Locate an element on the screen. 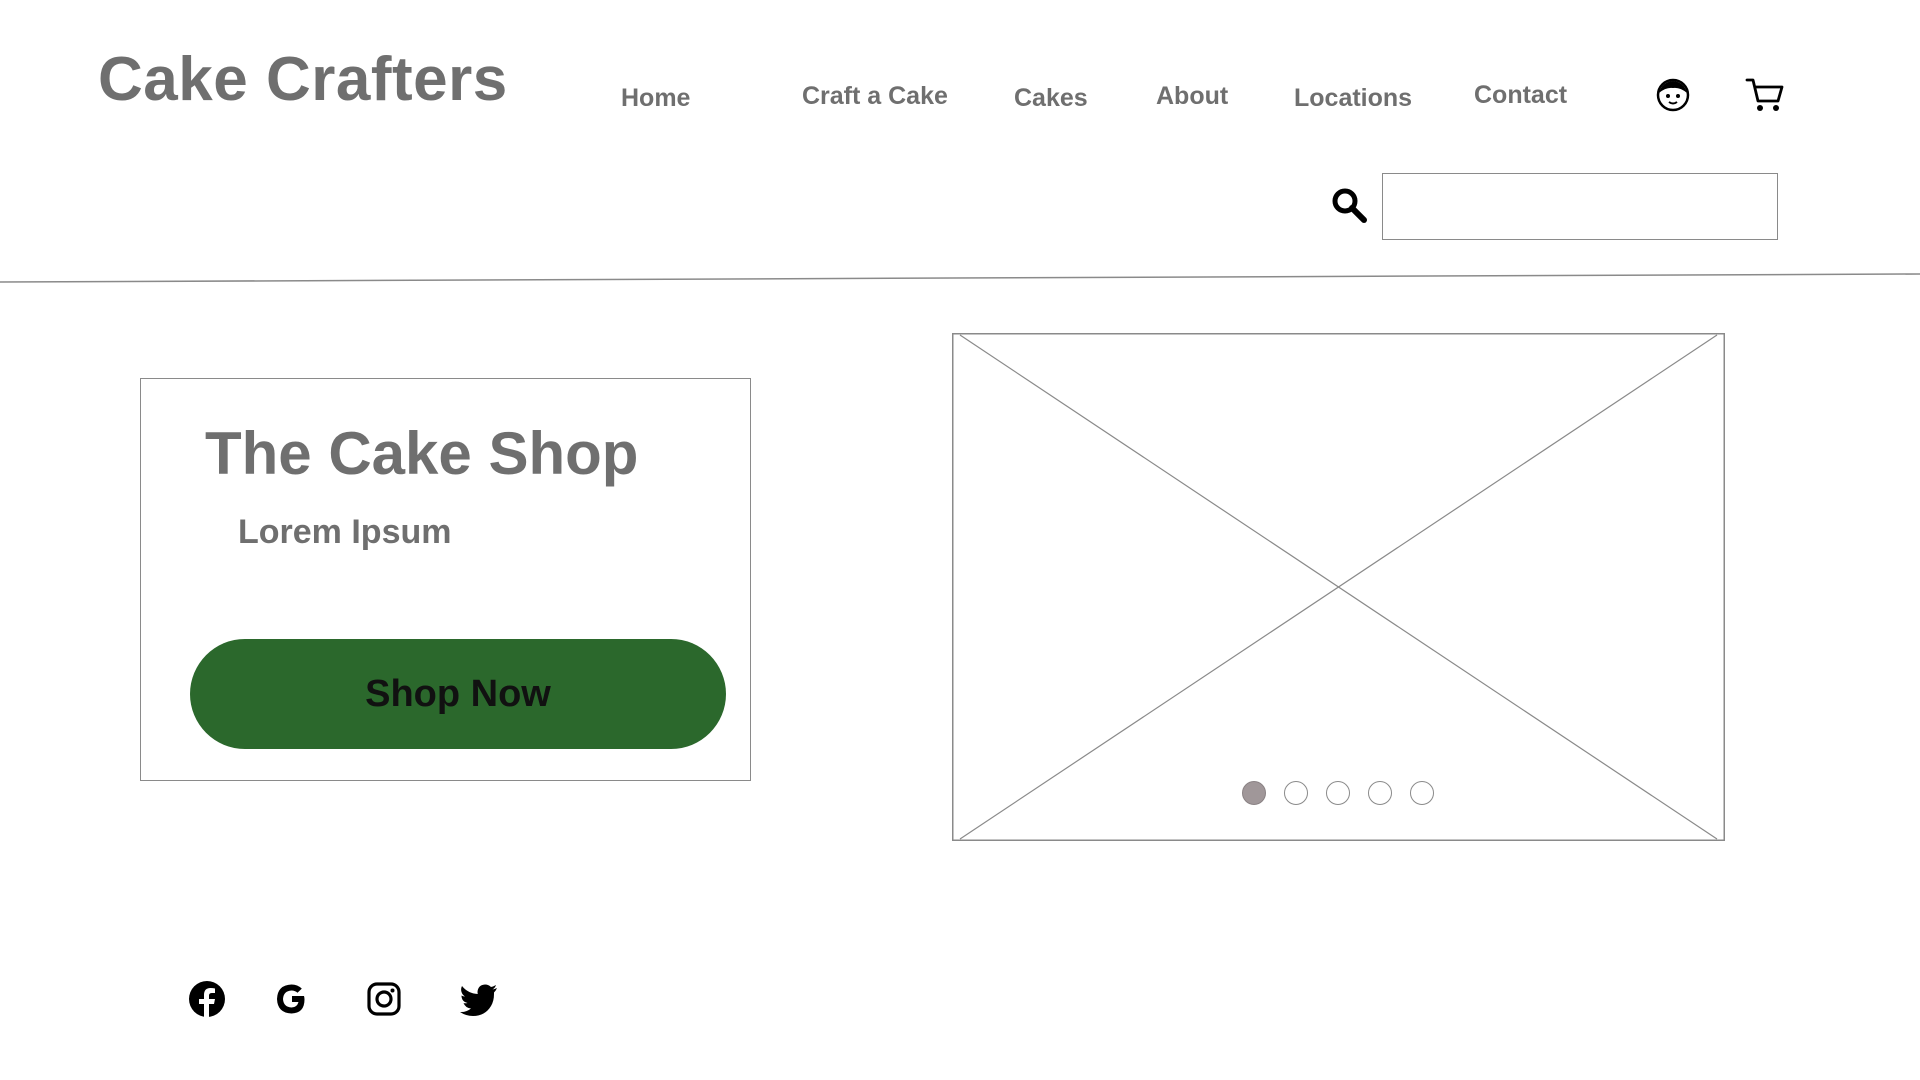 This screenshot has height=1080, width=1920. carousel-dots is located at coordinates (1338, 793).